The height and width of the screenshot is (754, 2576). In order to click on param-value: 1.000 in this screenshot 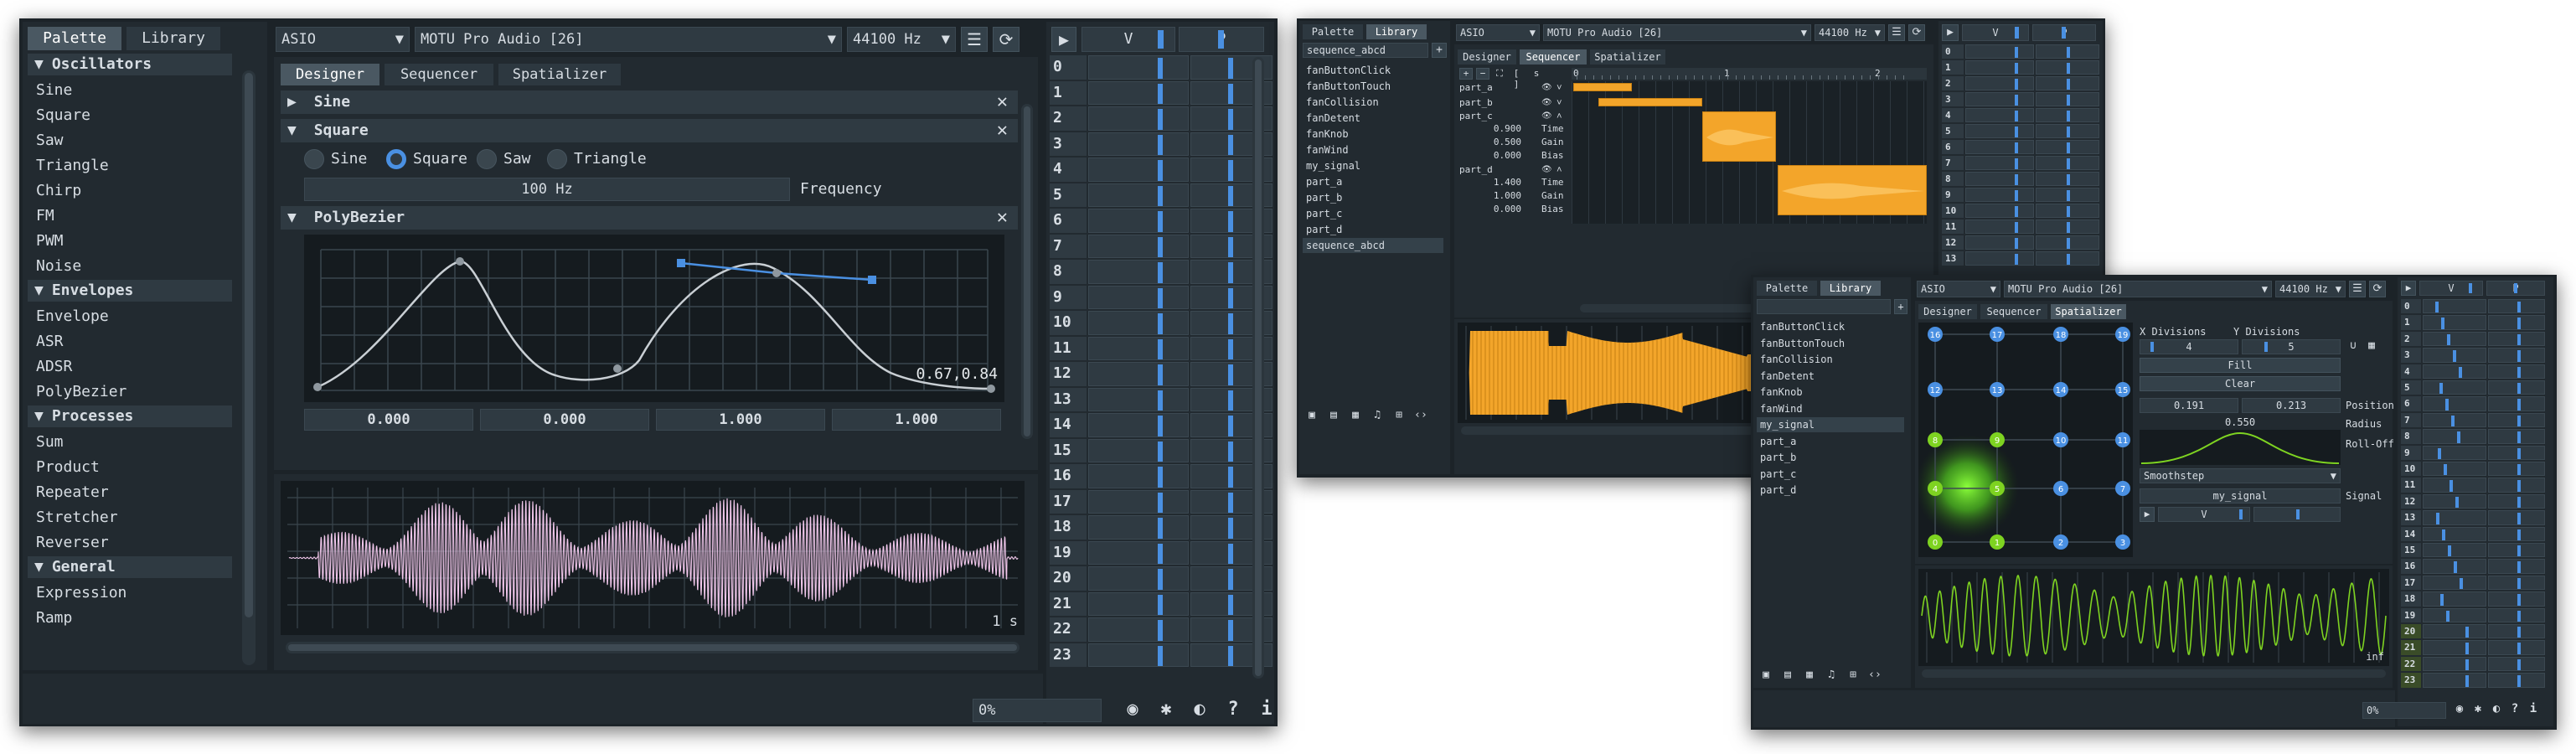, I will do `click(1496, 195)`.